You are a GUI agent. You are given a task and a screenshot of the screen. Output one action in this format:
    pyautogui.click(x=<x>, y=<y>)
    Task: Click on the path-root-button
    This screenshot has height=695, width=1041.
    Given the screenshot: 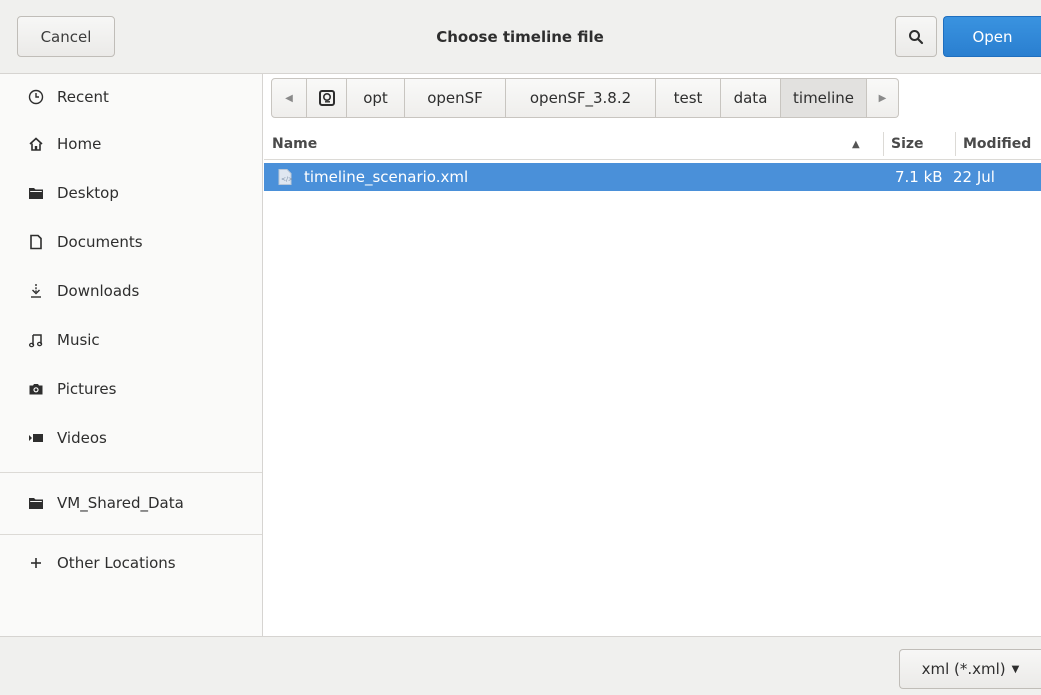 What is the action you would take?
    pyautogui.click(x=327, y=98)
    